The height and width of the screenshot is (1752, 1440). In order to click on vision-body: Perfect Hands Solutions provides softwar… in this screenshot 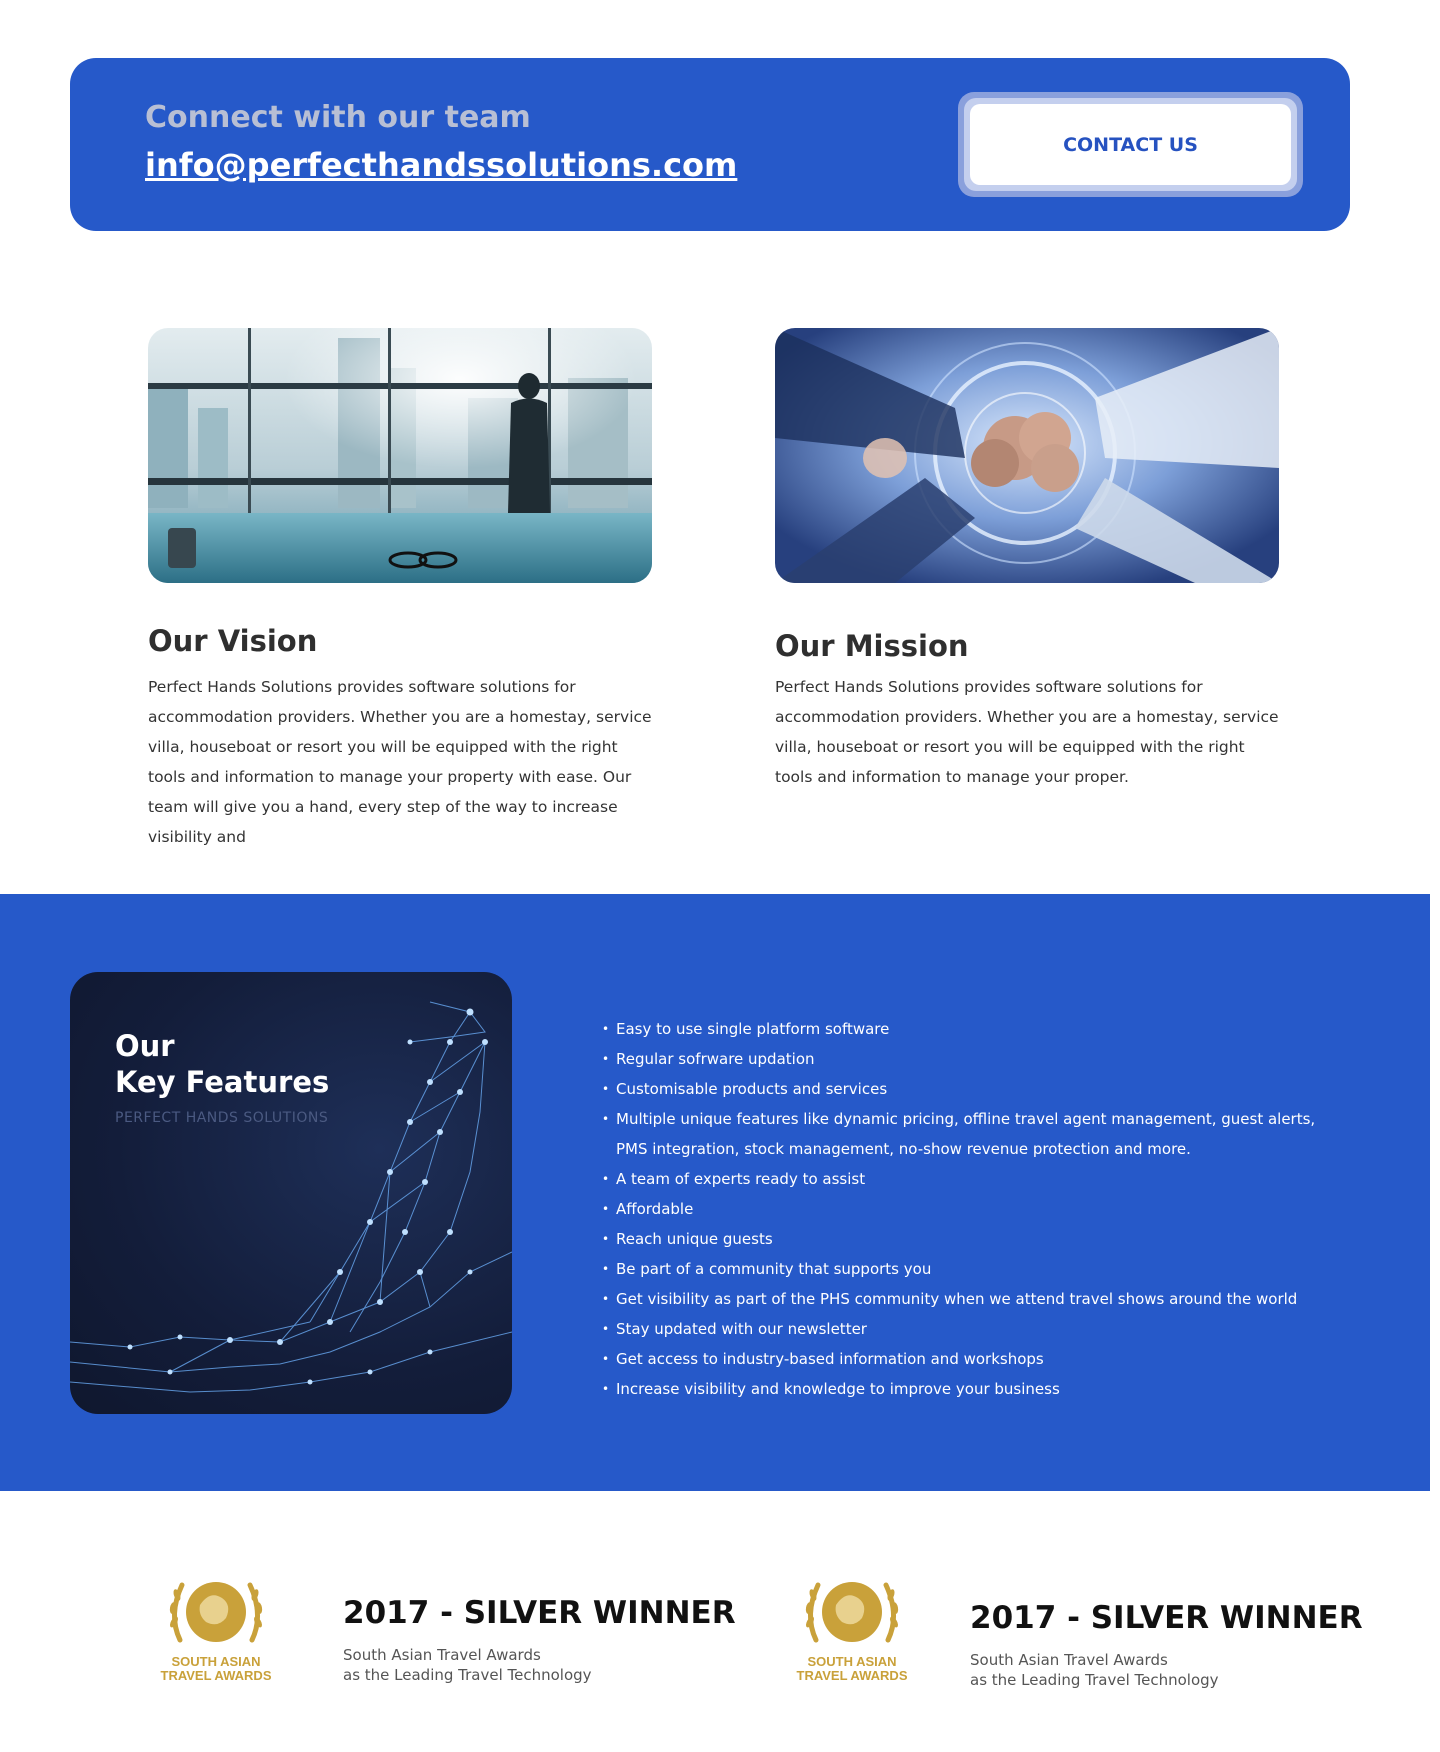, I will do `click(400, 762)`.